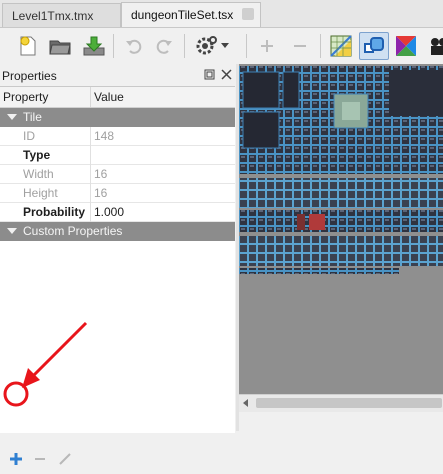  I want to click on tileset-settings-button, so click(212, 46).